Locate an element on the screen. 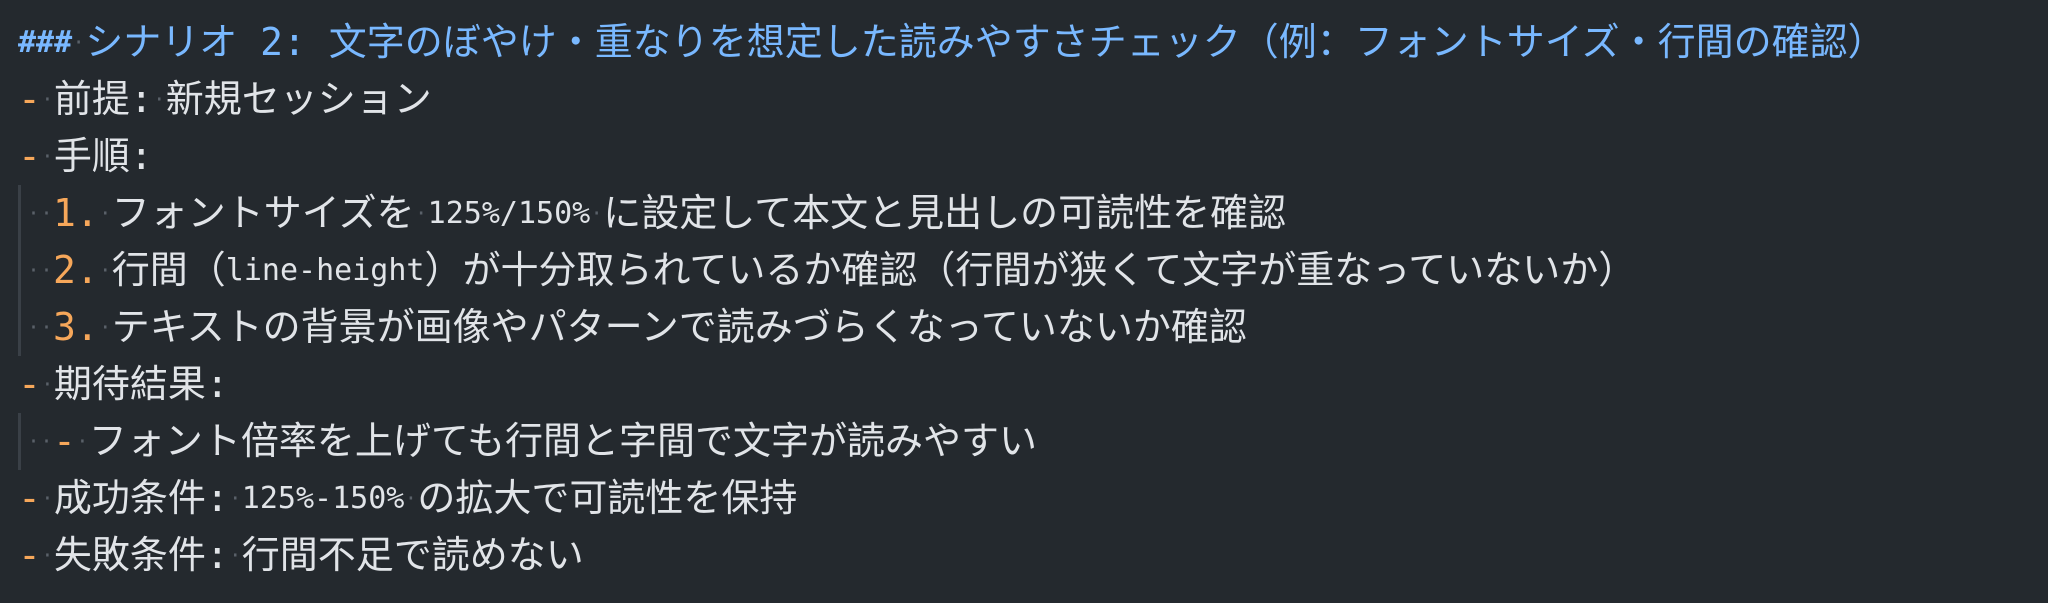 The width and height of the screenshot is (2048, 603). step-text-post: に設定して本文と見出しの可読性を確認 is located at coordinates (945, 213).